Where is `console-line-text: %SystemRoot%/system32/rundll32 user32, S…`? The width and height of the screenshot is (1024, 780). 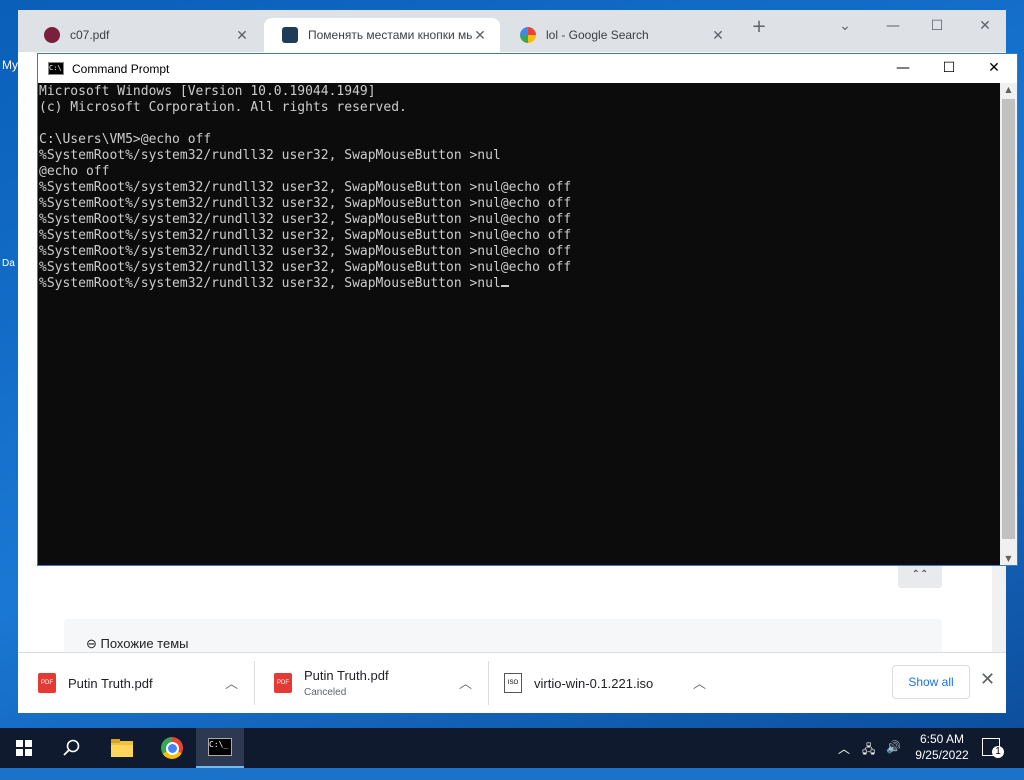 console-line-text: %SystemRoot%/system32/rundll32 user32, S… is located at coordinates (270, 283).